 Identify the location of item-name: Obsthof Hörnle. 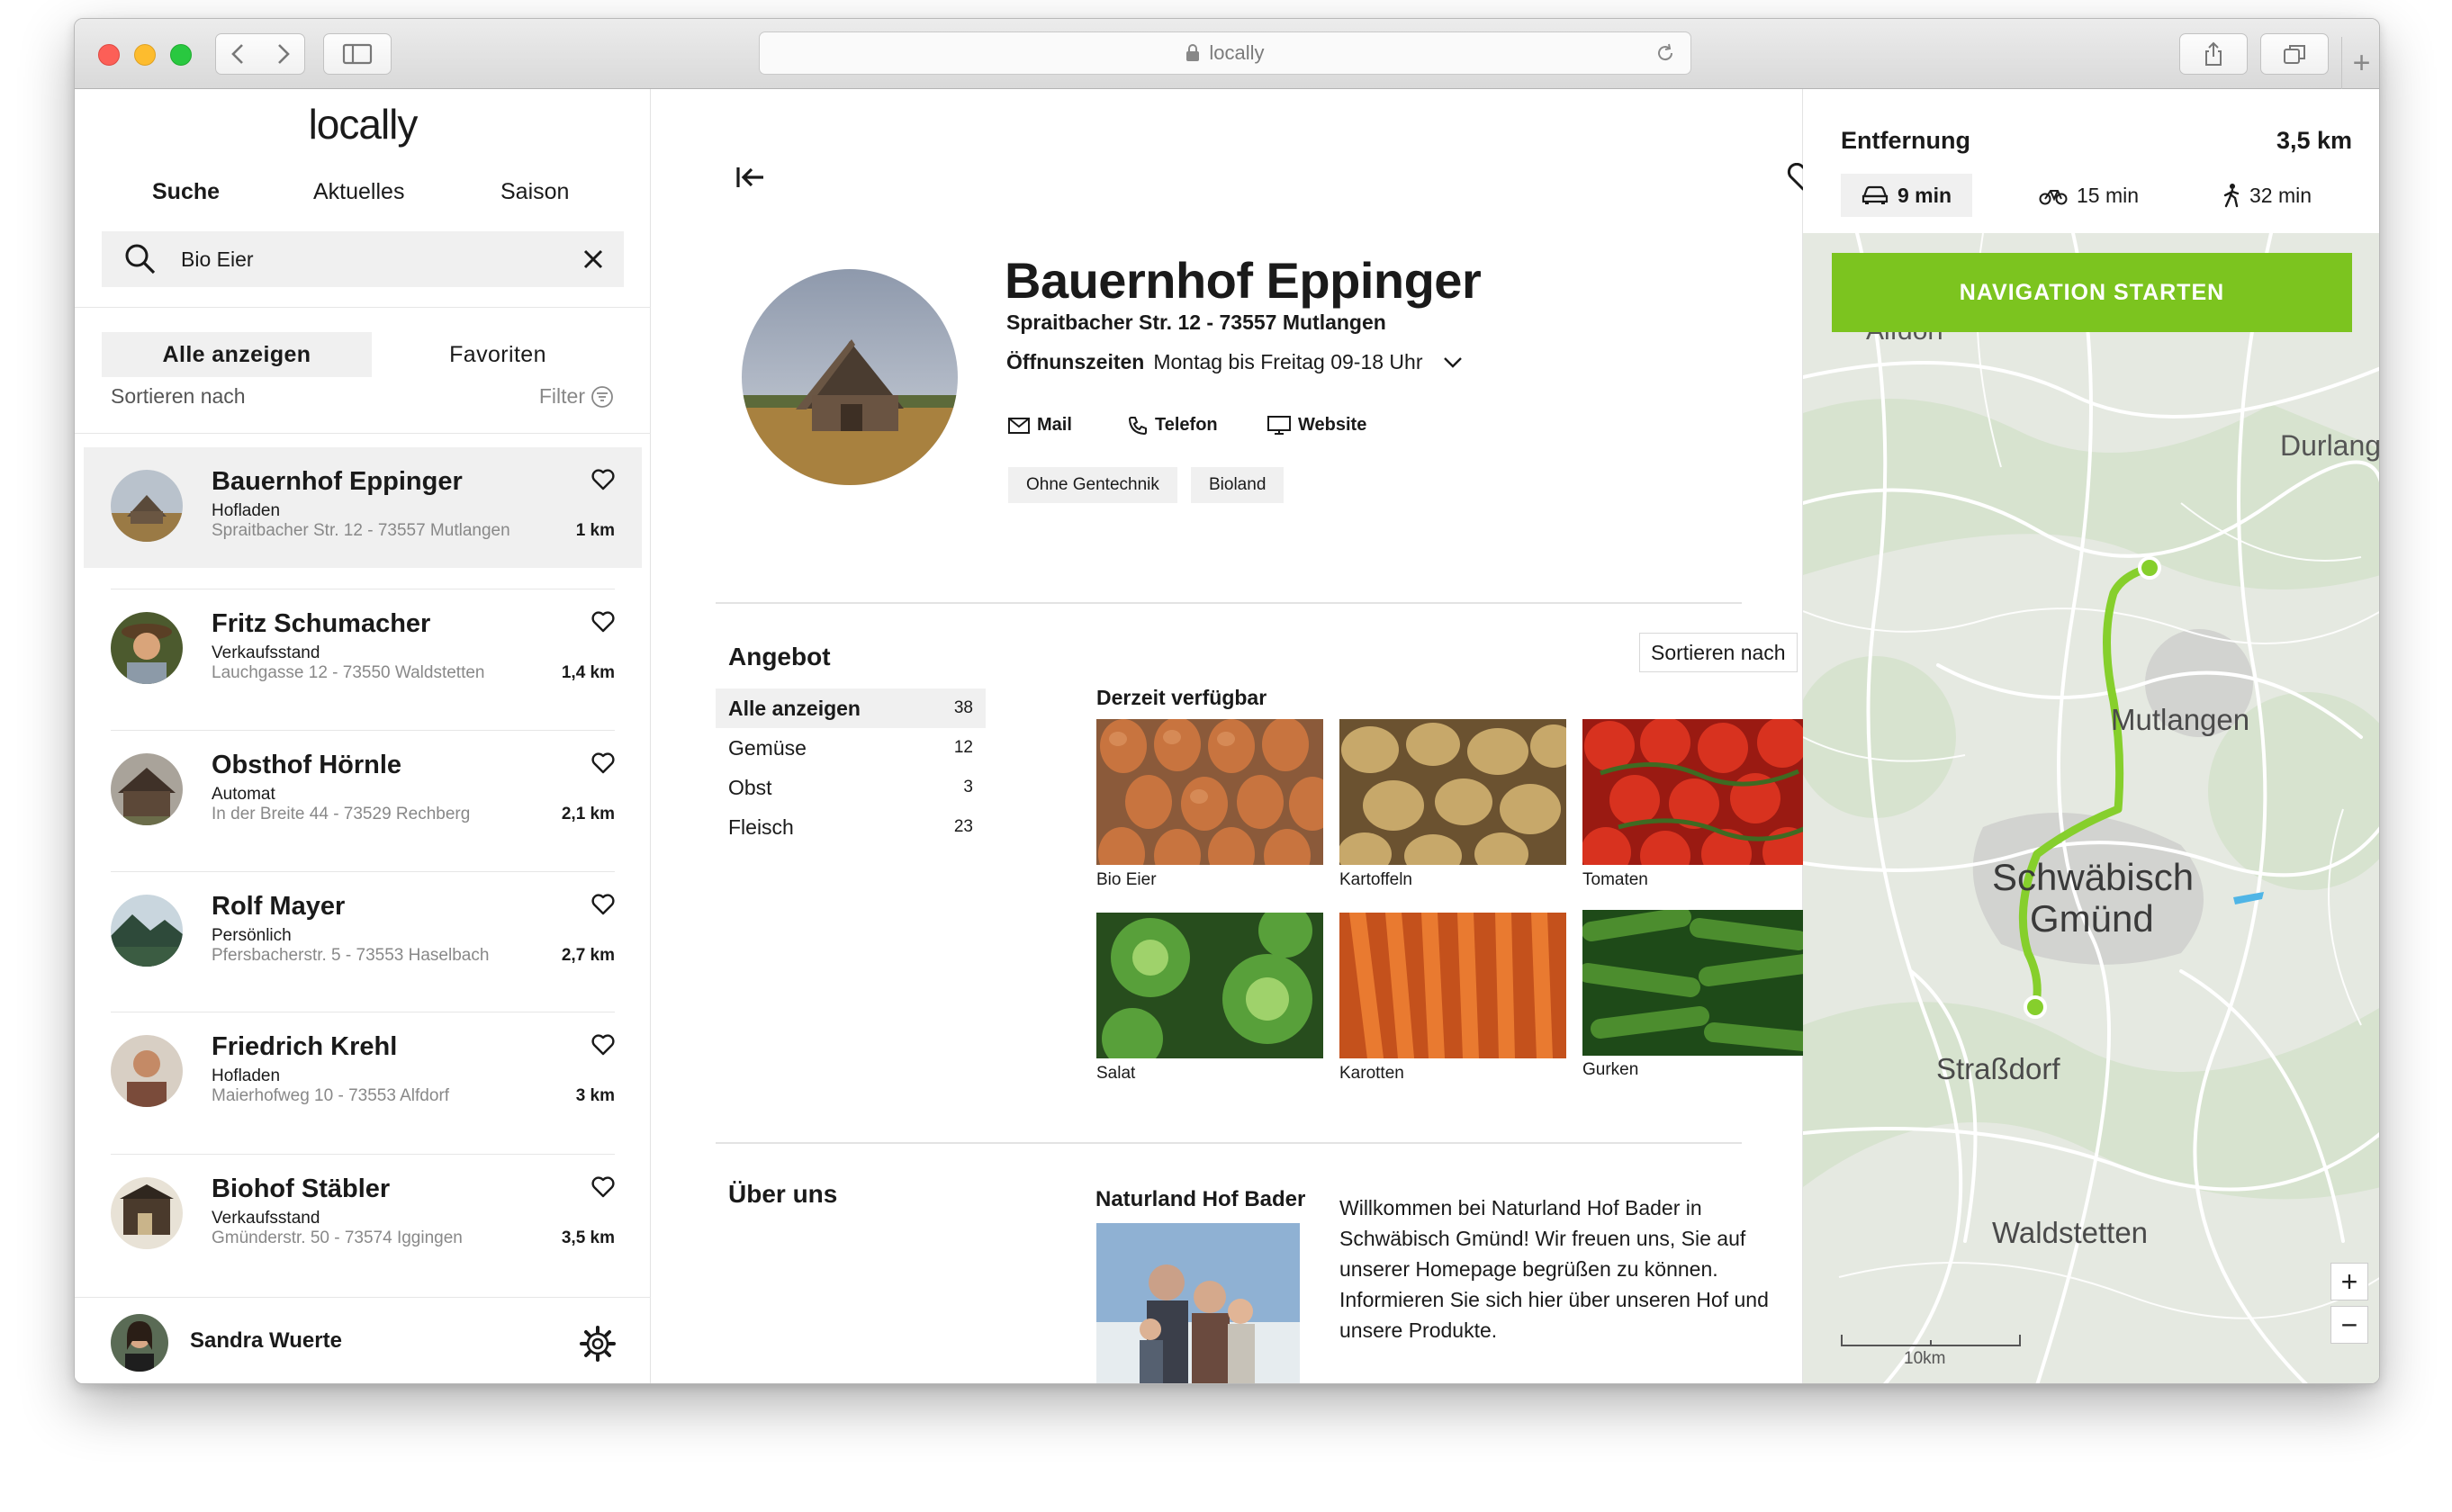
(307, 765).